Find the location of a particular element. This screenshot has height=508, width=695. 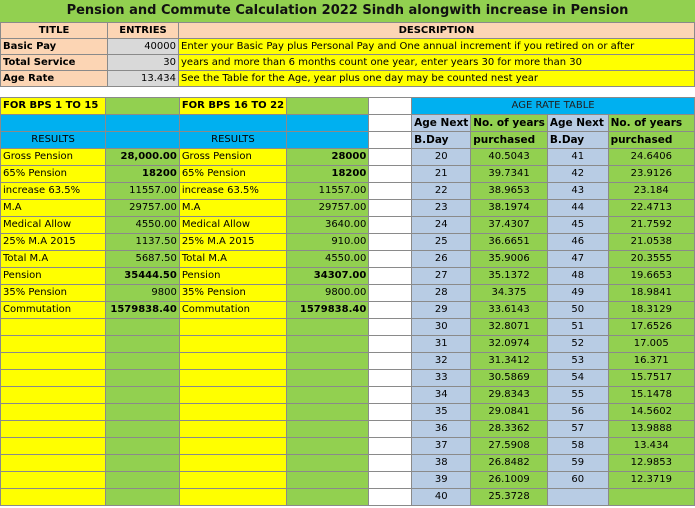

purchased-value: 35.9006 is located at coordinates (509, 259).